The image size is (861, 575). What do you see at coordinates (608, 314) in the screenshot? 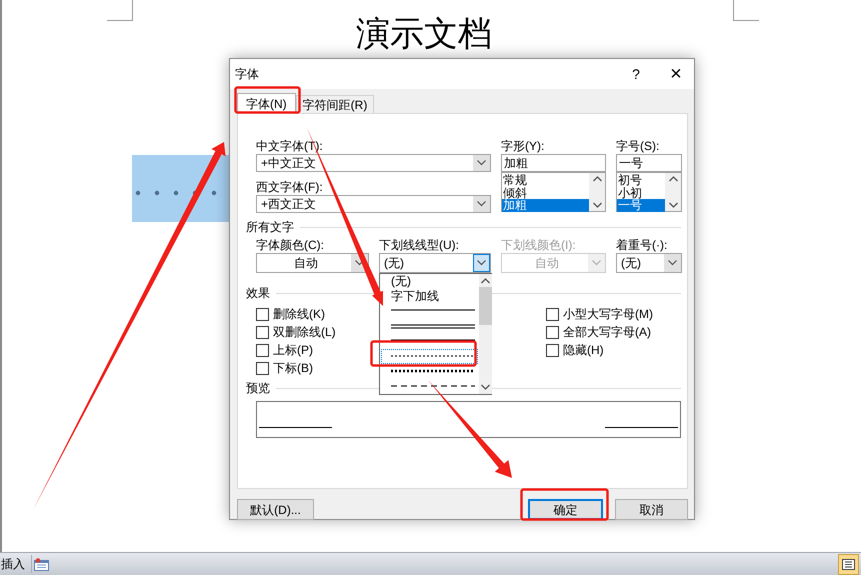
I see `checkbox-label: 小型大写字母(M)` at bounding box center [608, 314].